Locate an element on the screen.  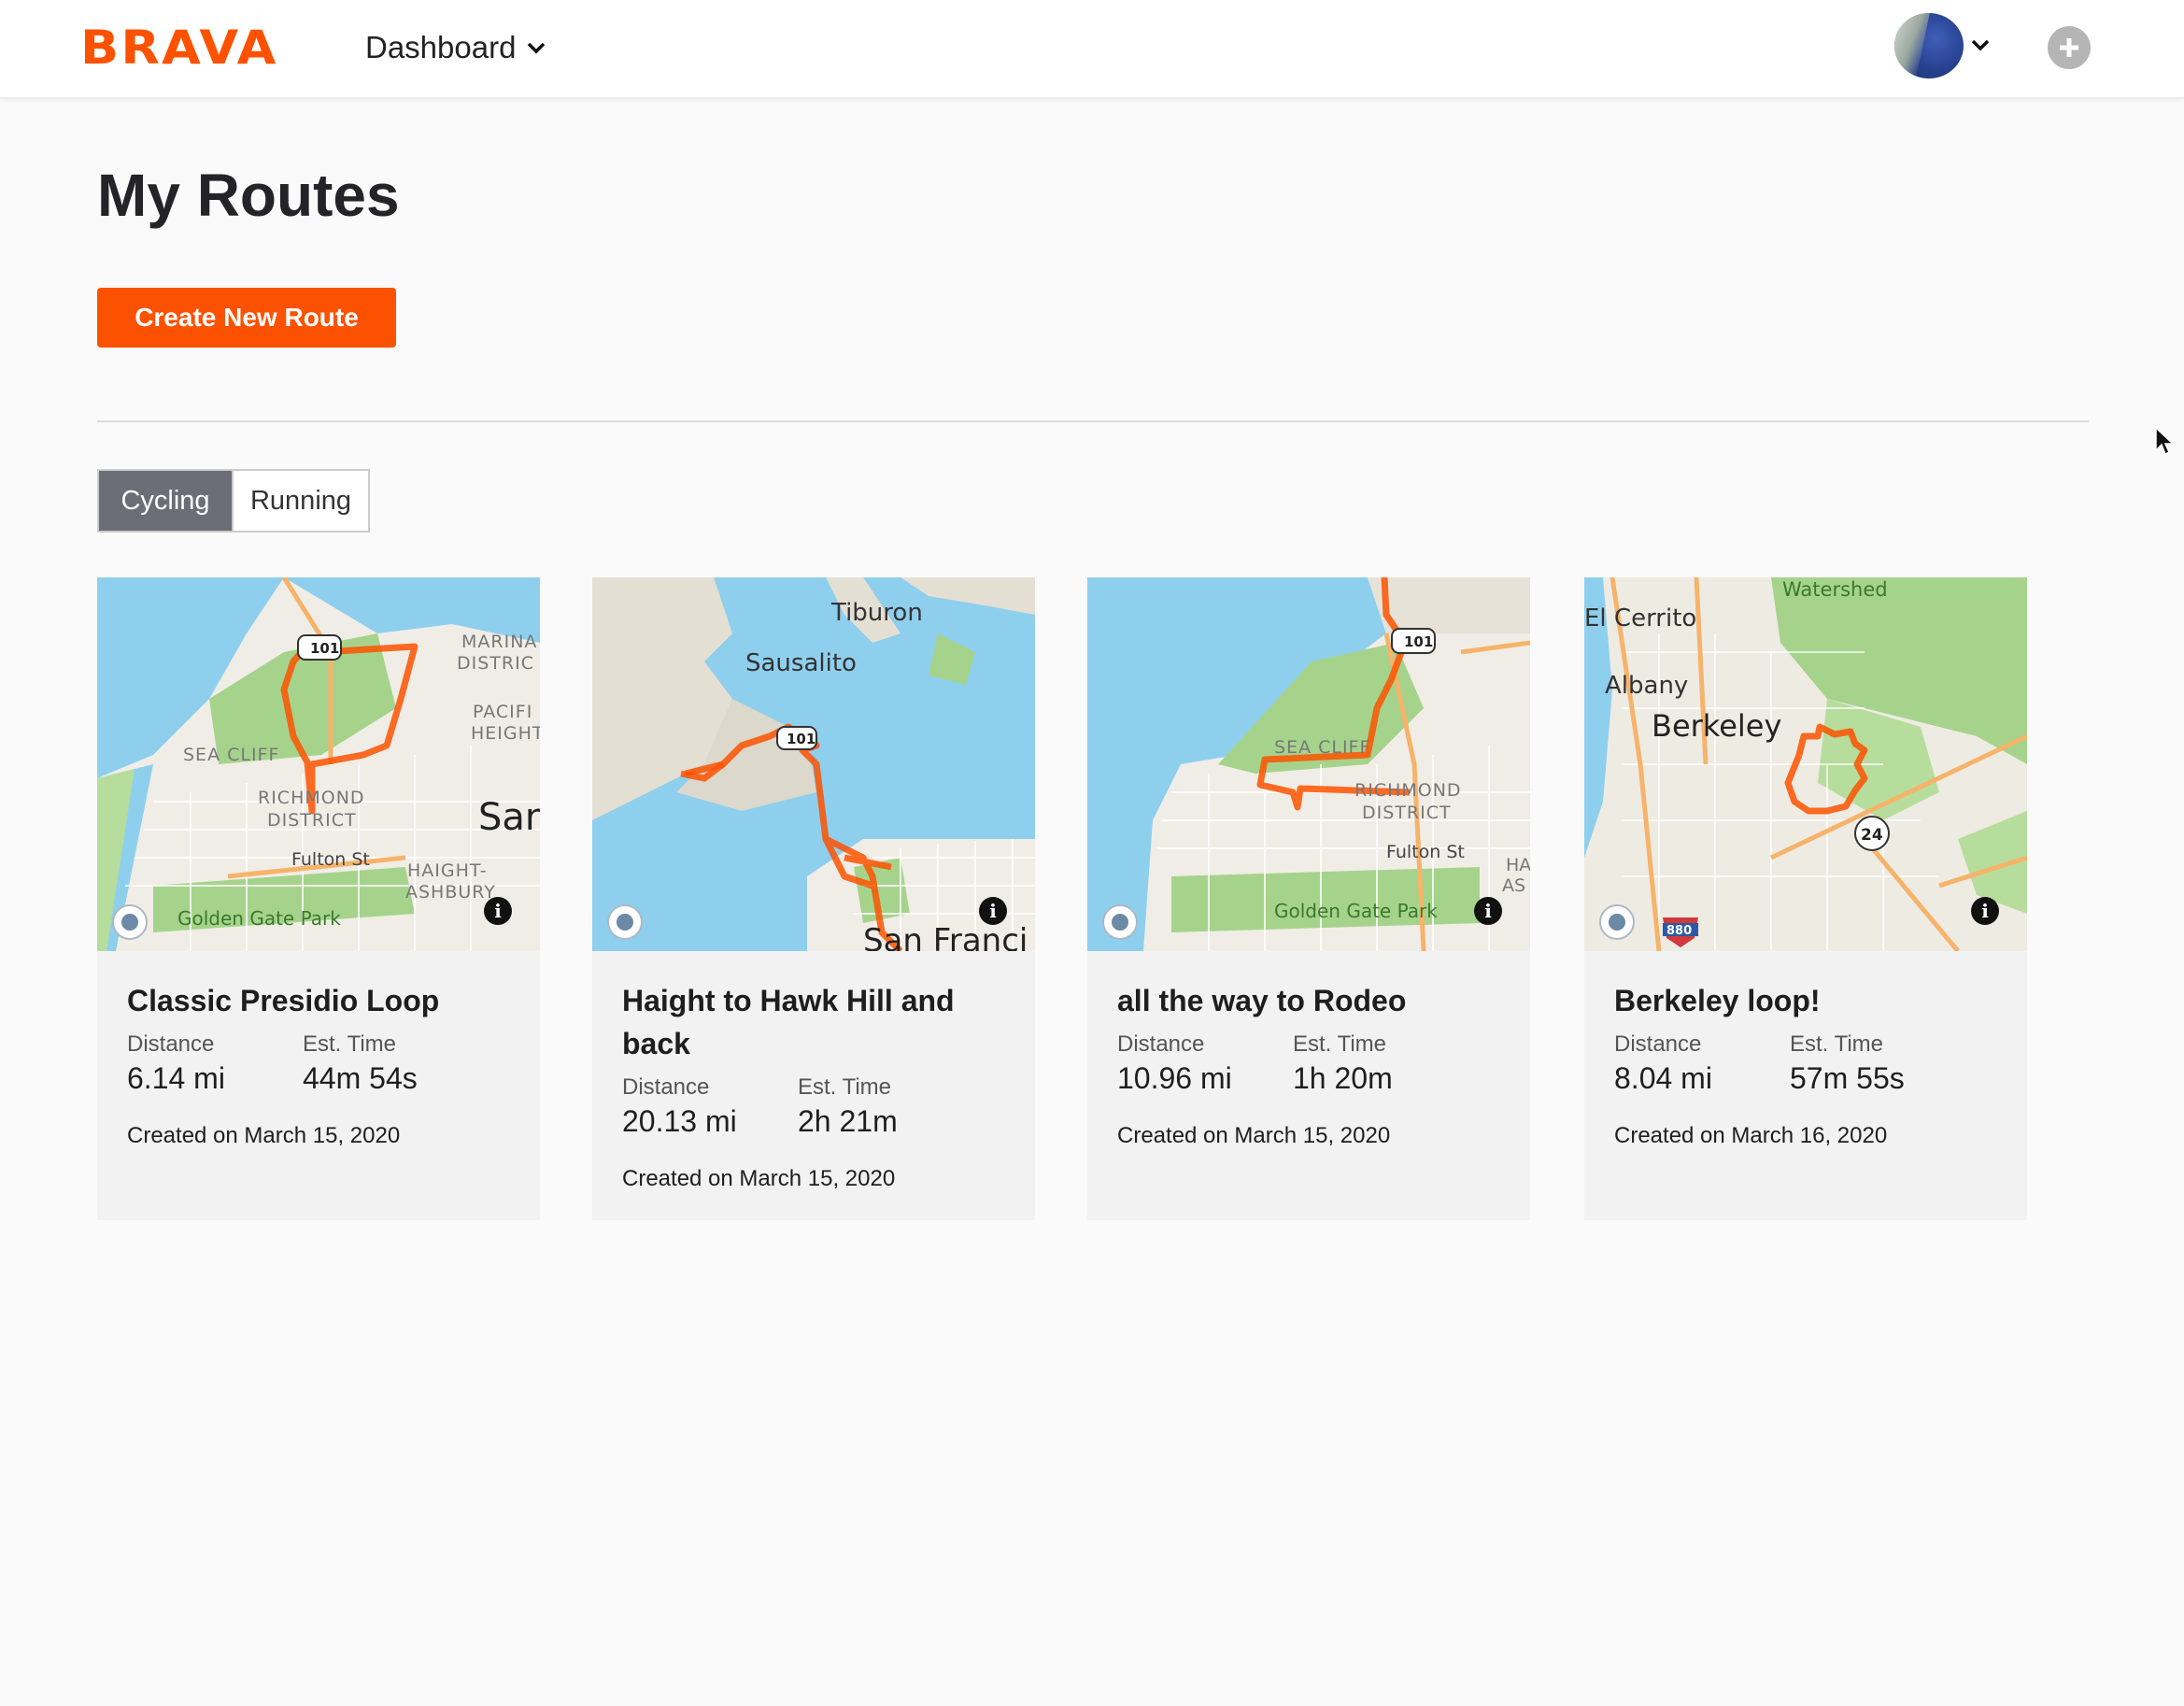
dashboard-menu-label: Dashboard is located at coordinates (441, 47).